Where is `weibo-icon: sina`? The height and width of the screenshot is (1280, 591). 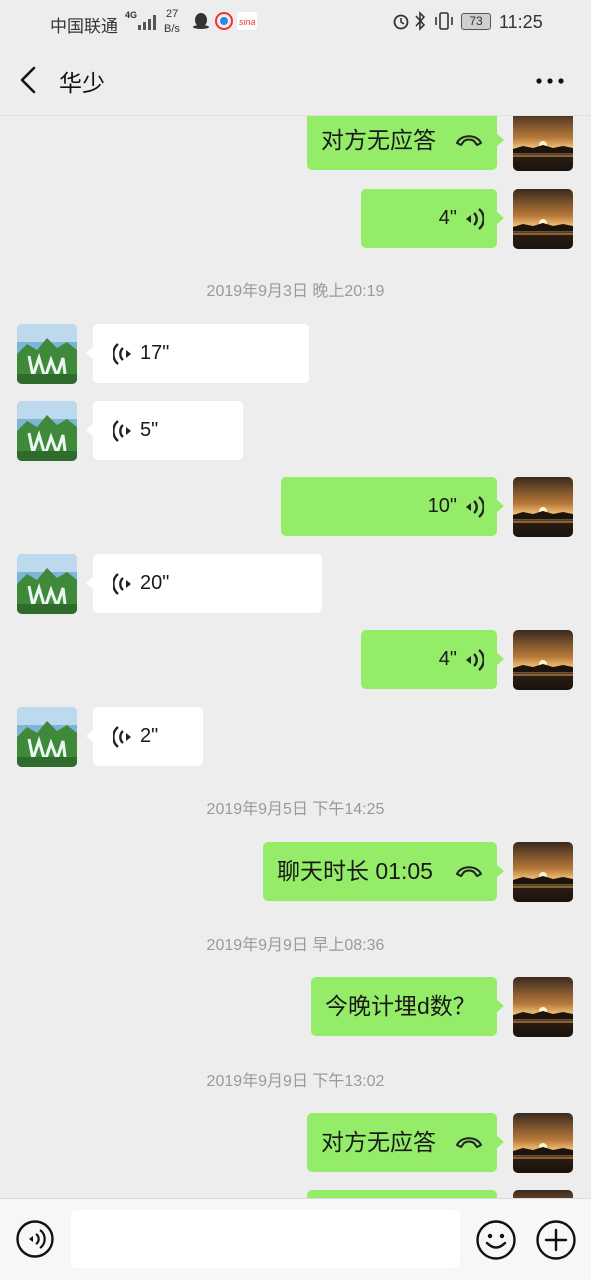
weibo-icon: sina is located at coordinates (247, 21).